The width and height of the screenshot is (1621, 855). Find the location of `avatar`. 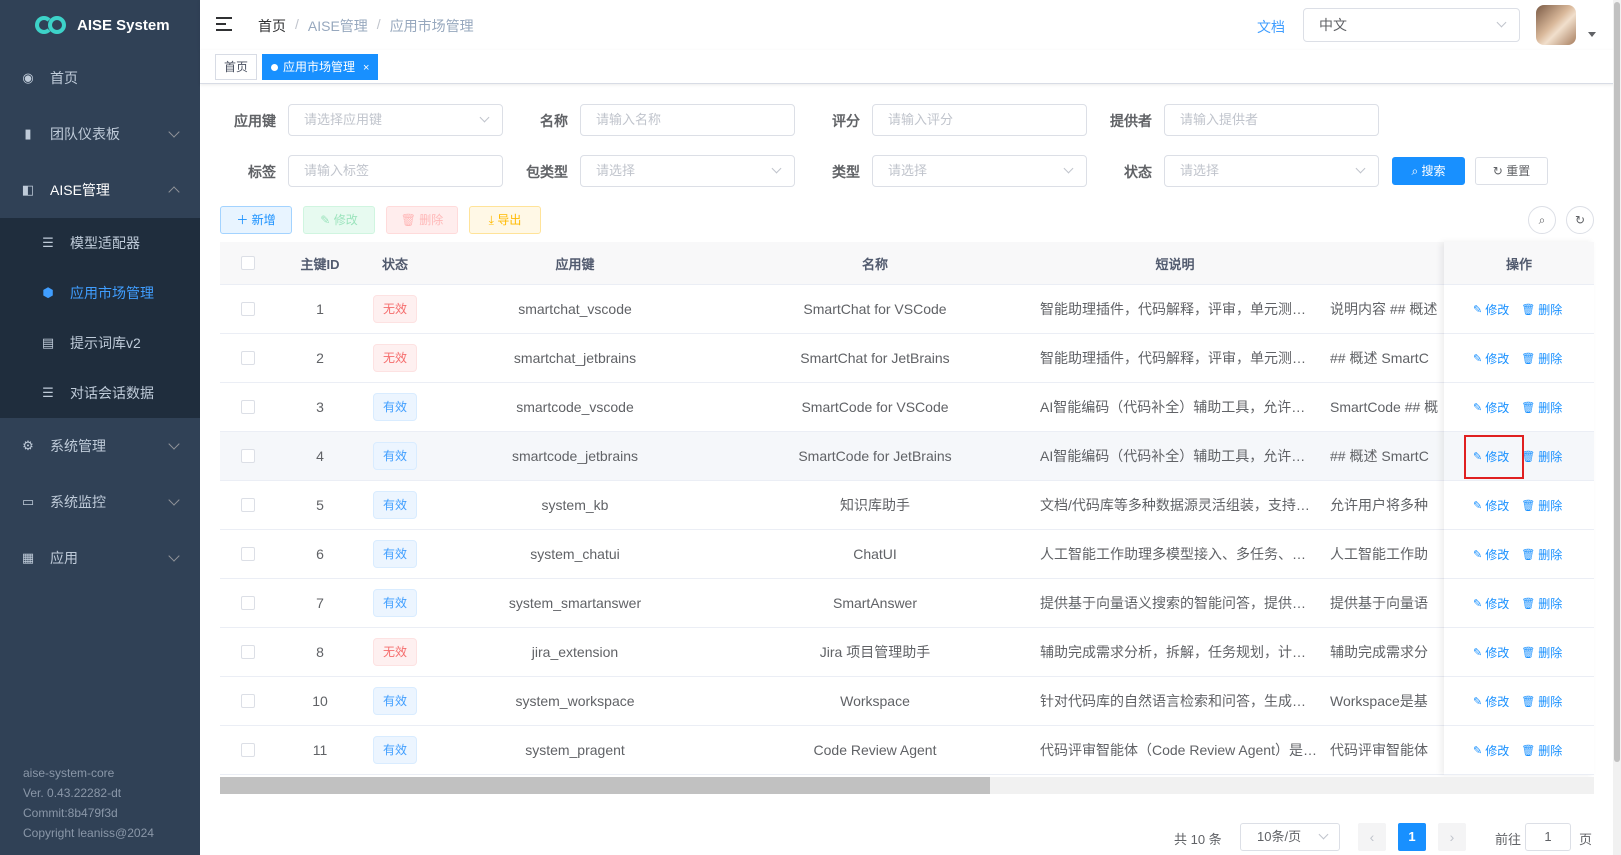

avatar is located at coordinates (1556, 25).